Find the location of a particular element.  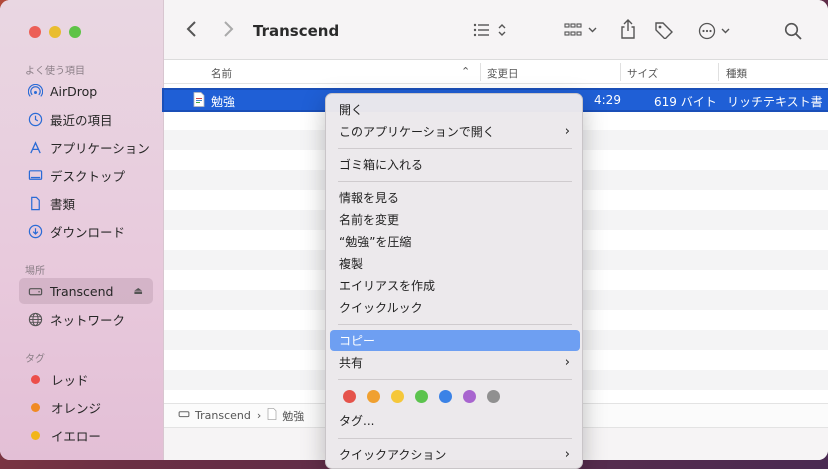

sidebar-item-tag-red: レッド is located at coordinates (86, 379).